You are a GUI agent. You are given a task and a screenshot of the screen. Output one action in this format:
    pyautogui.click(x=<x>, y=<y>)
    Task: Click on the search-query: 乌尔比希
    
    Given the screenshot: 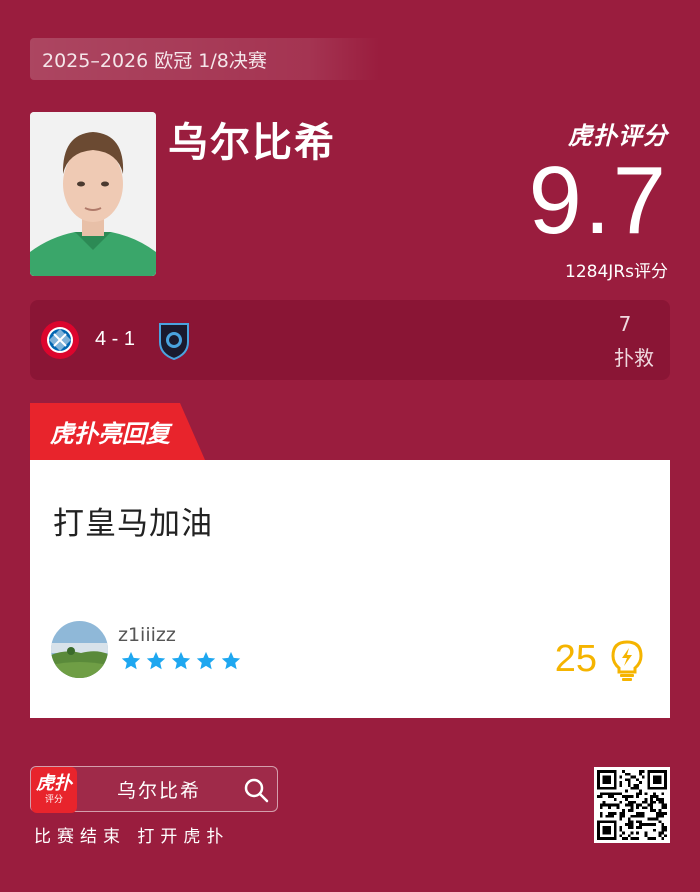 What is the action you would take?
    pyautogui.click(x=159, y=789)
    